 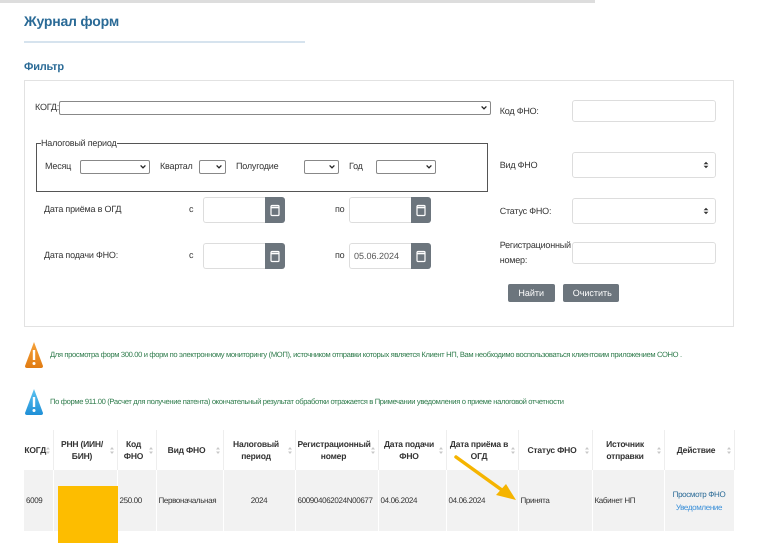 I want to click on table-link: Просмотр ФНО, so click(x=699, y=494).